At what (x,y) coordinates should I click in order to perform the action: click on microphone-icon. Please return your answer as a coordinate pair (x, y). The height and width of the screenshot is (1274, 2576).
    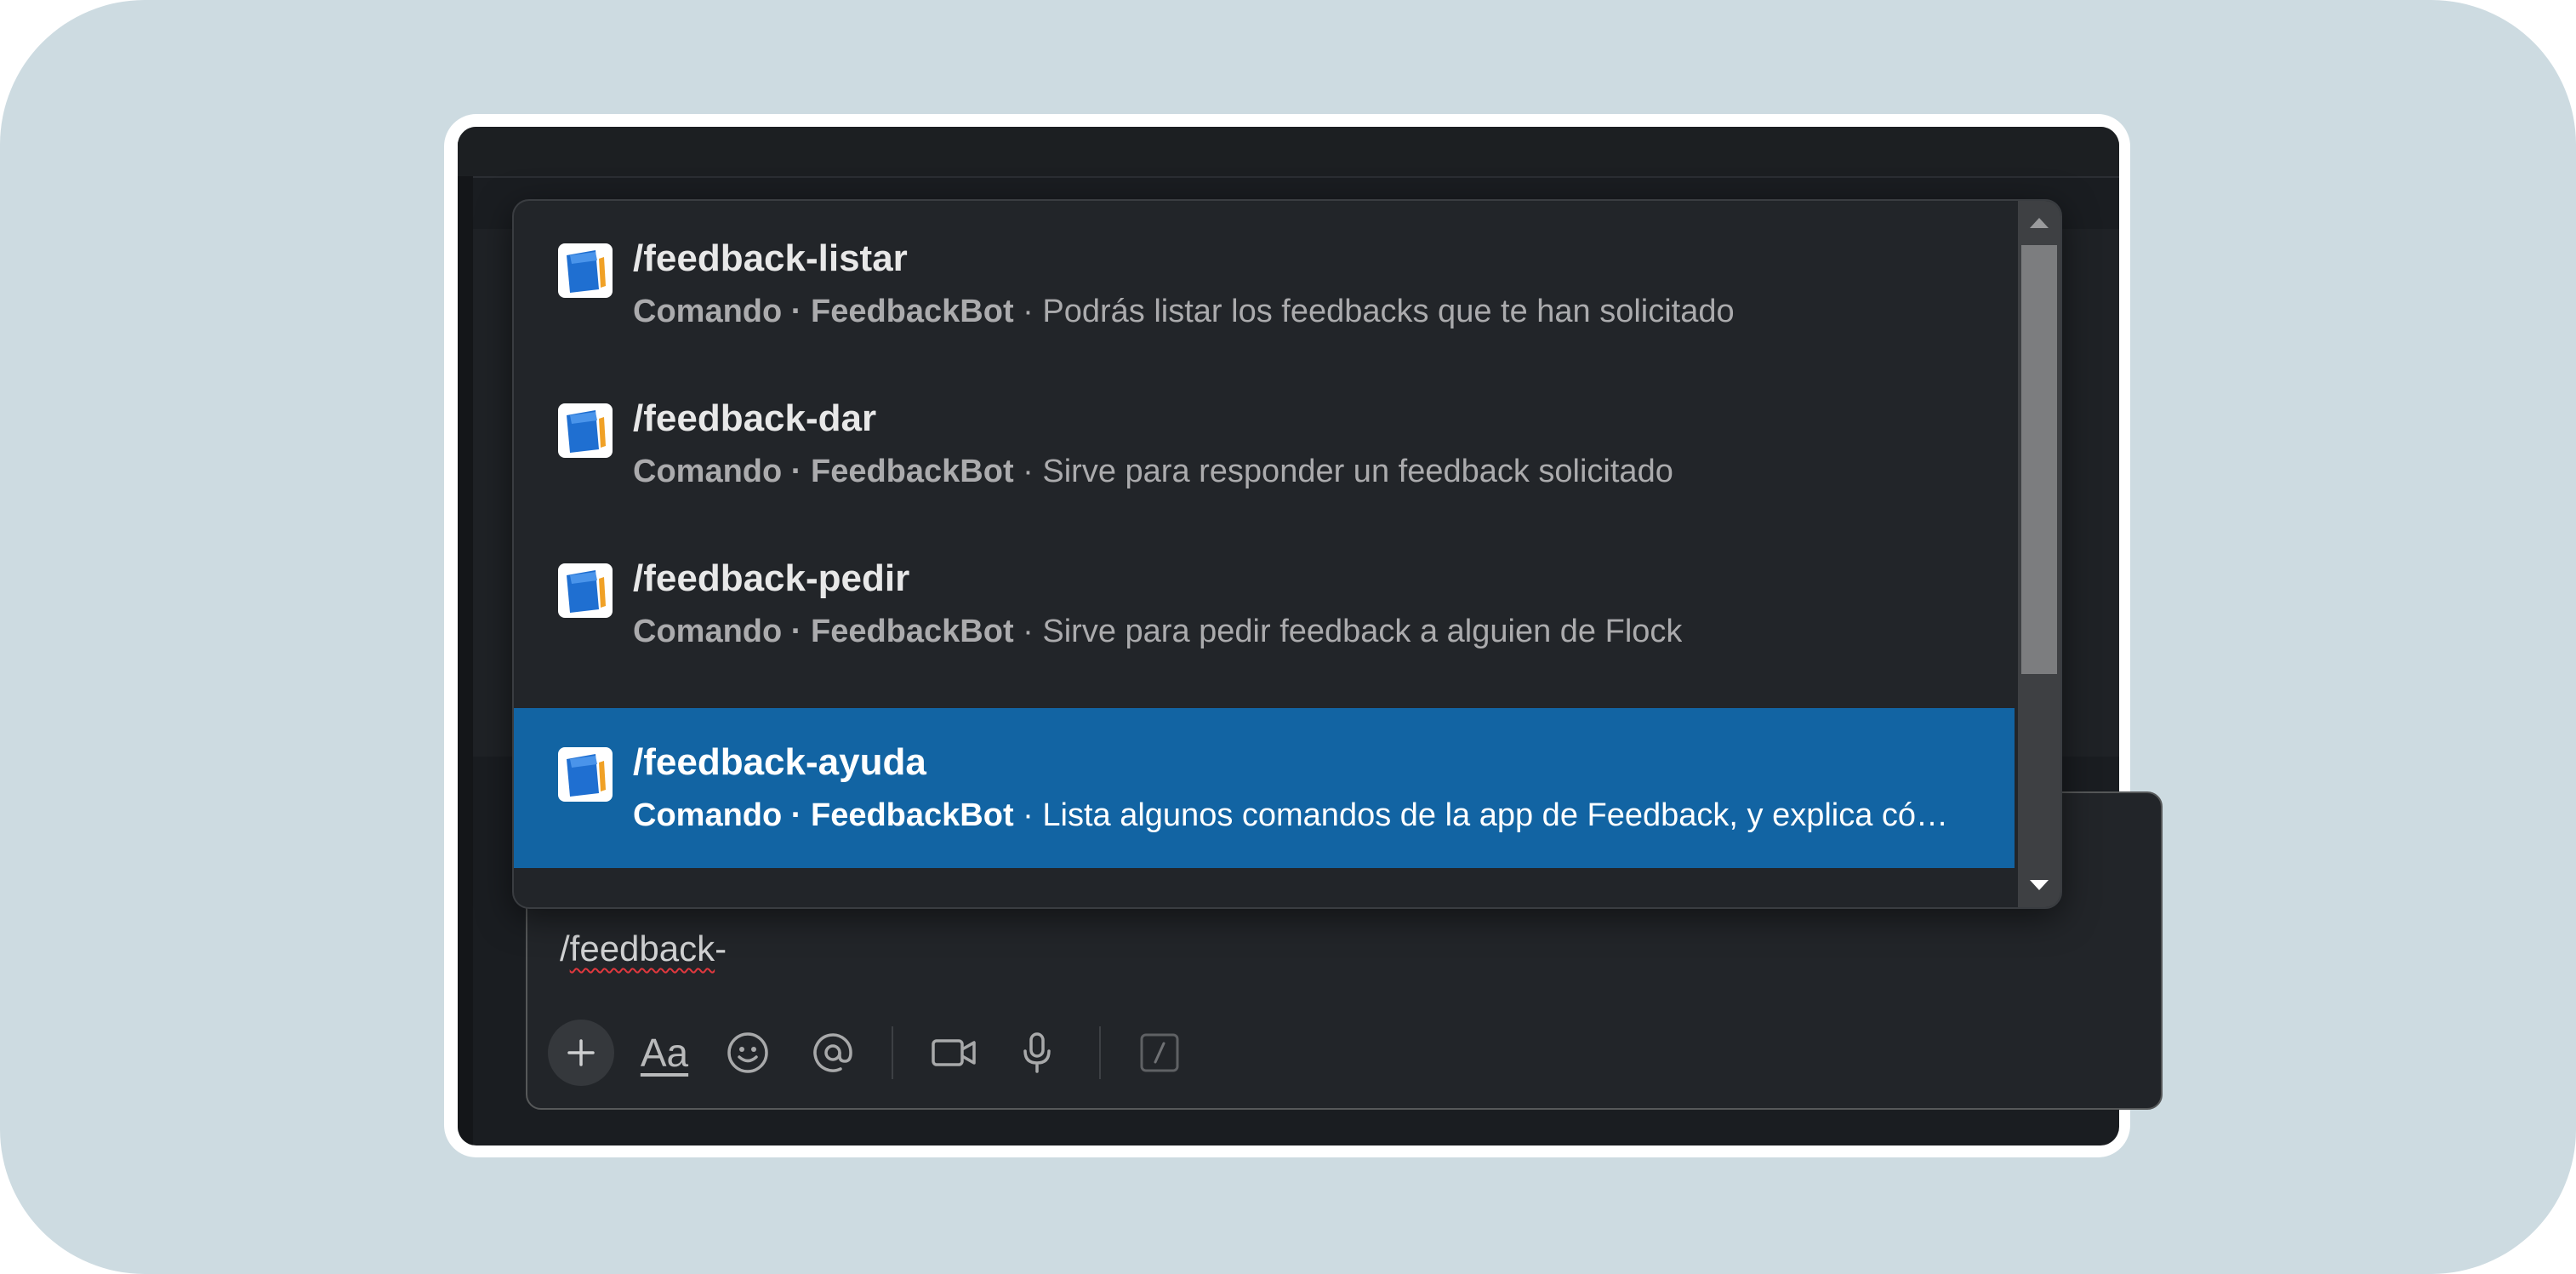
    Looking at the image, I should click on (1037, 1053).